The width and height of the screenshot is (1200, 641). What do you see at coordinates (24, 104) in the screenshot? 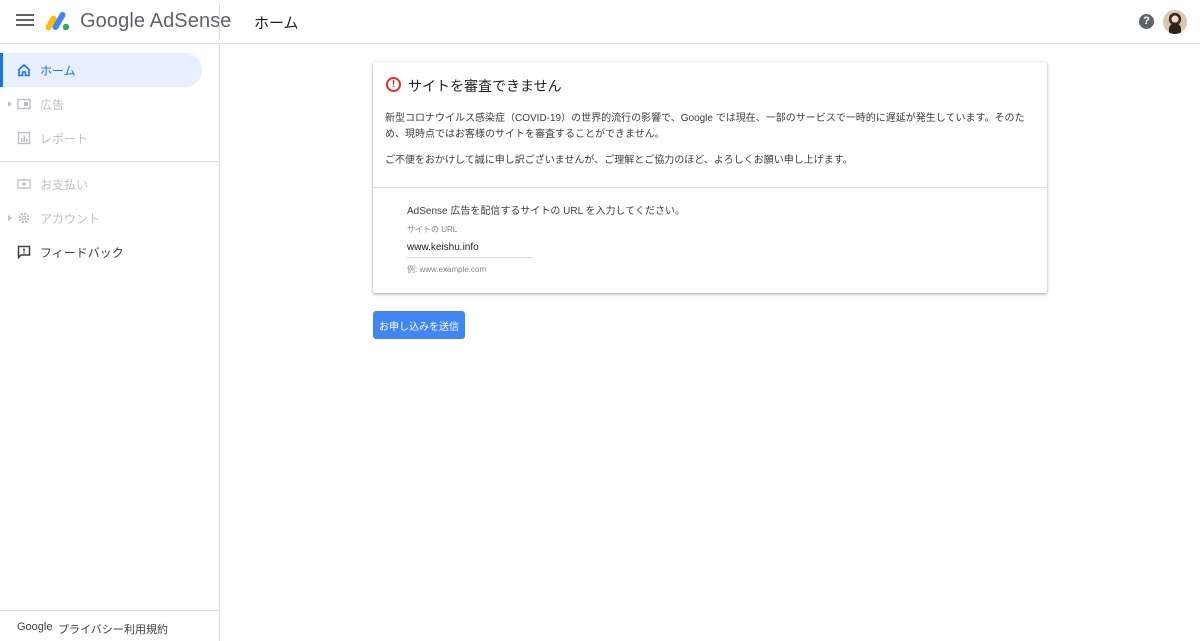
I see `ads-icon` at bounding box center [24, 104].